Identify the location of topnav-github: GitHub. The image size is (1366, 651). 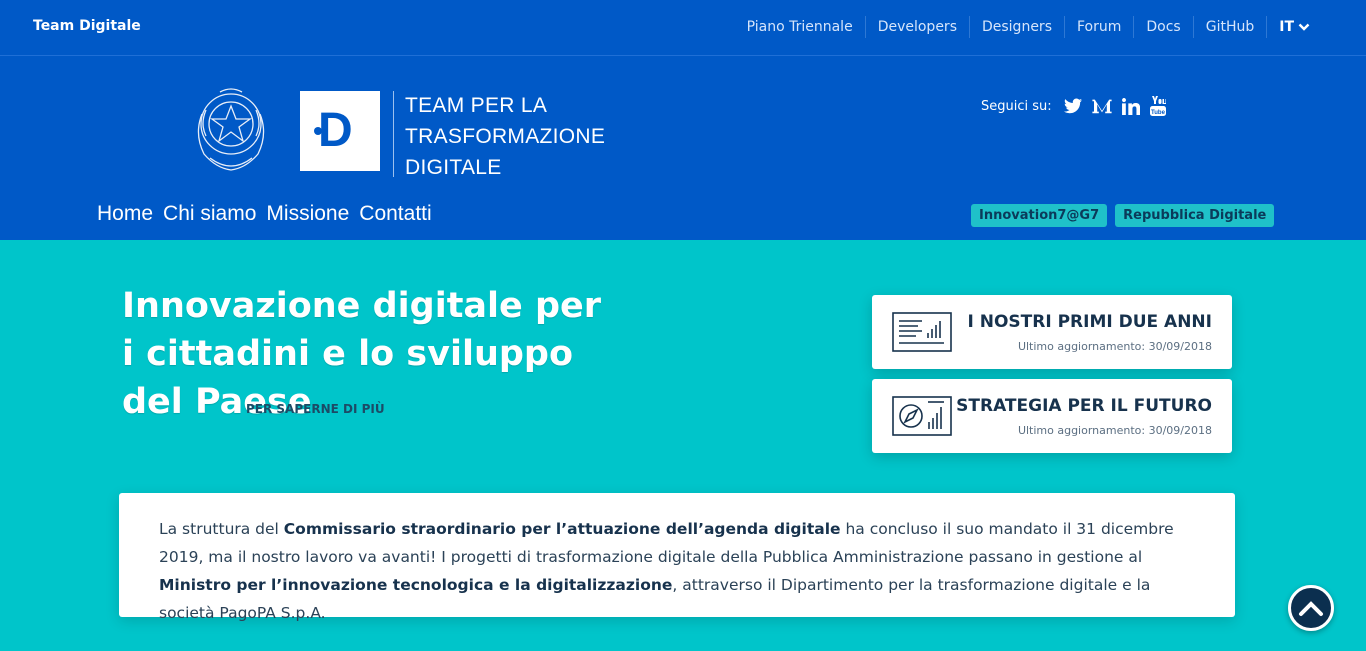
(1229, 27).